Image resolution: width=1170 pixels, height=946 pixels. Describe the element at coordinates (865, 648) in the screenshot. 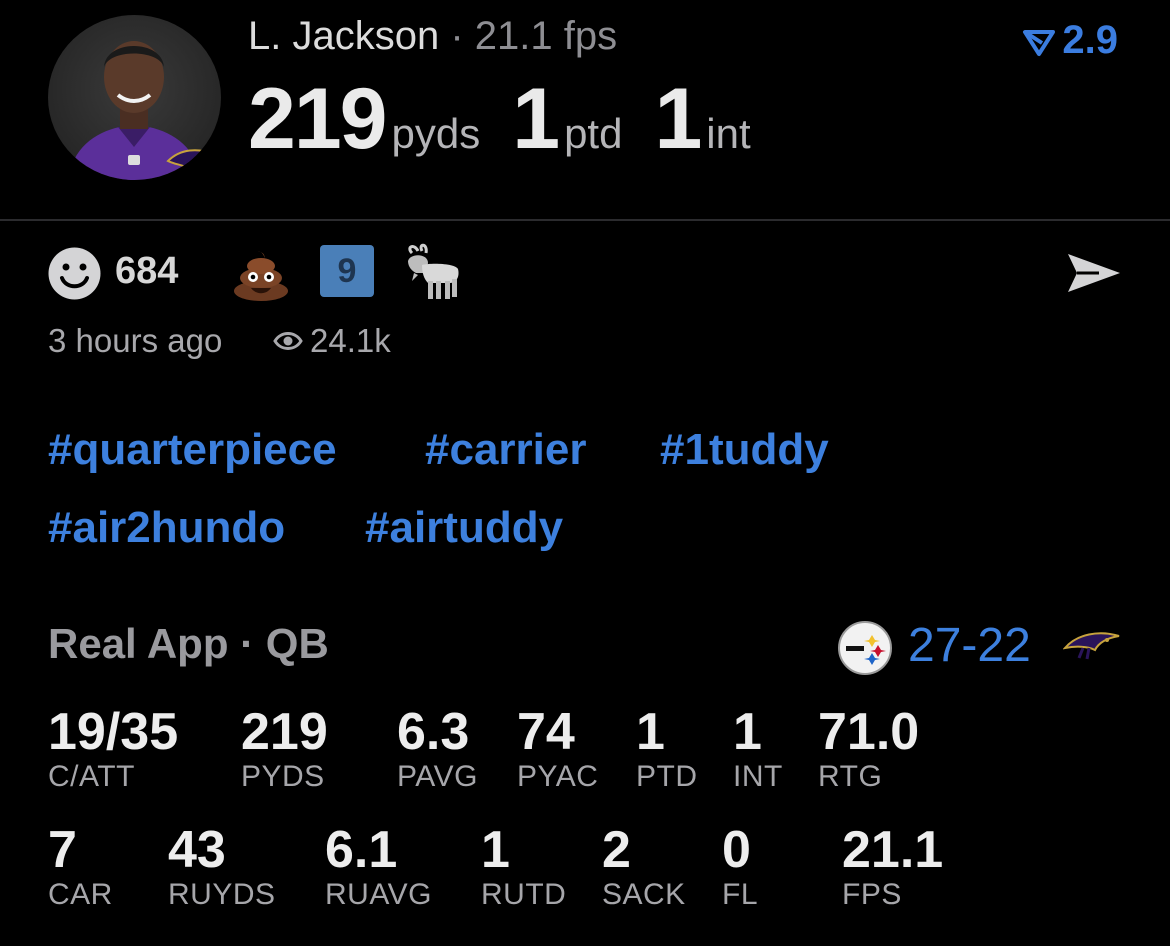

I see `steelers-logo-icon` at that location.